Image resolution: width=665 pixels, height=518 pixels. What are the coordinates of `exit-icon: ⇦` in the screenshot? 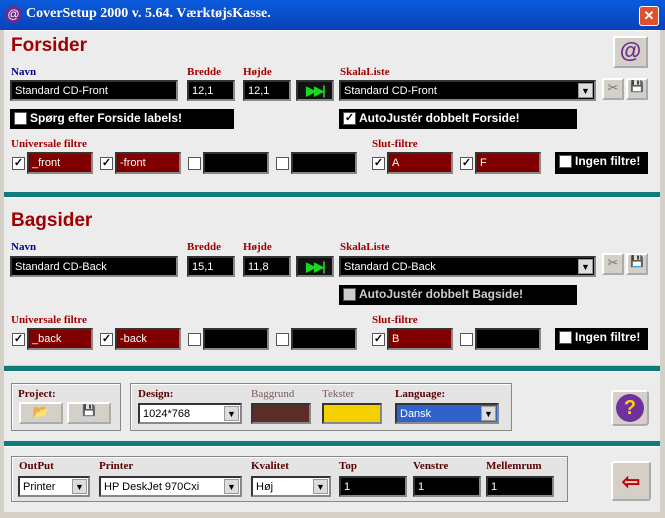 It's located at (631, 481).